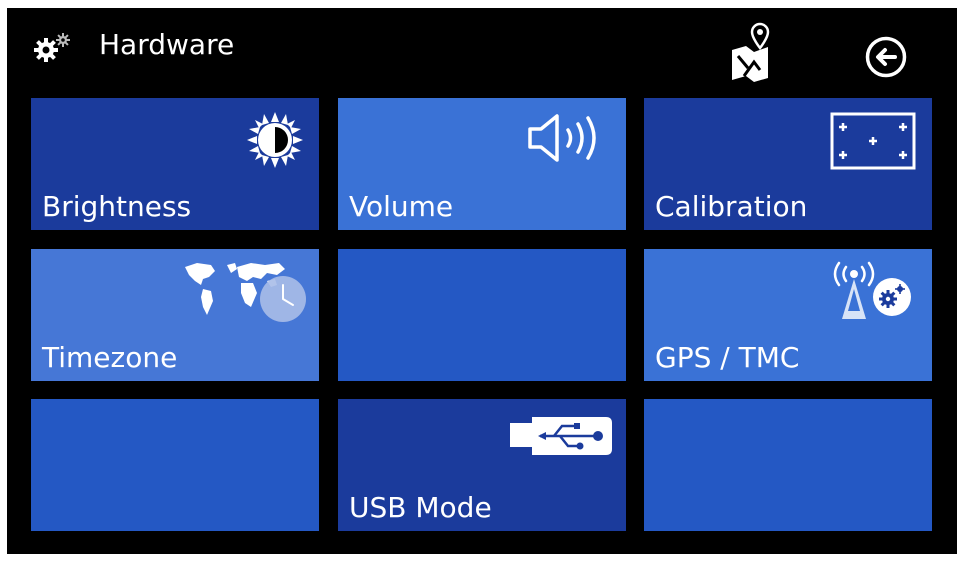 The height and width of the screenshot is (561, 964). Describe the element at coordinates (731, 206) in the screenshot. I see `tile-label: Calibration` at that location.